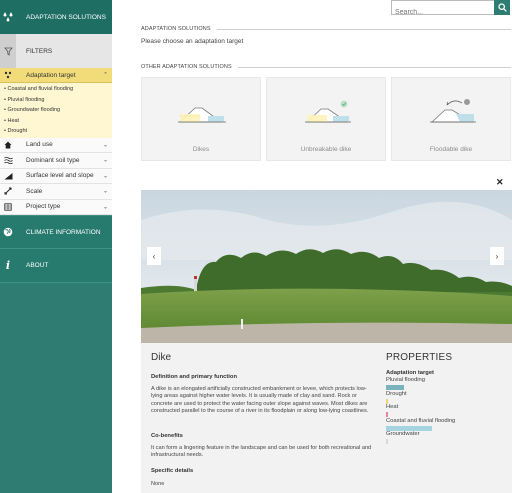 Image resolution: width=512 pixels, height=493 pixels. Describe the element at coordinates (392, 407) in the screenshot. I see `property-label: Heat` at that location.